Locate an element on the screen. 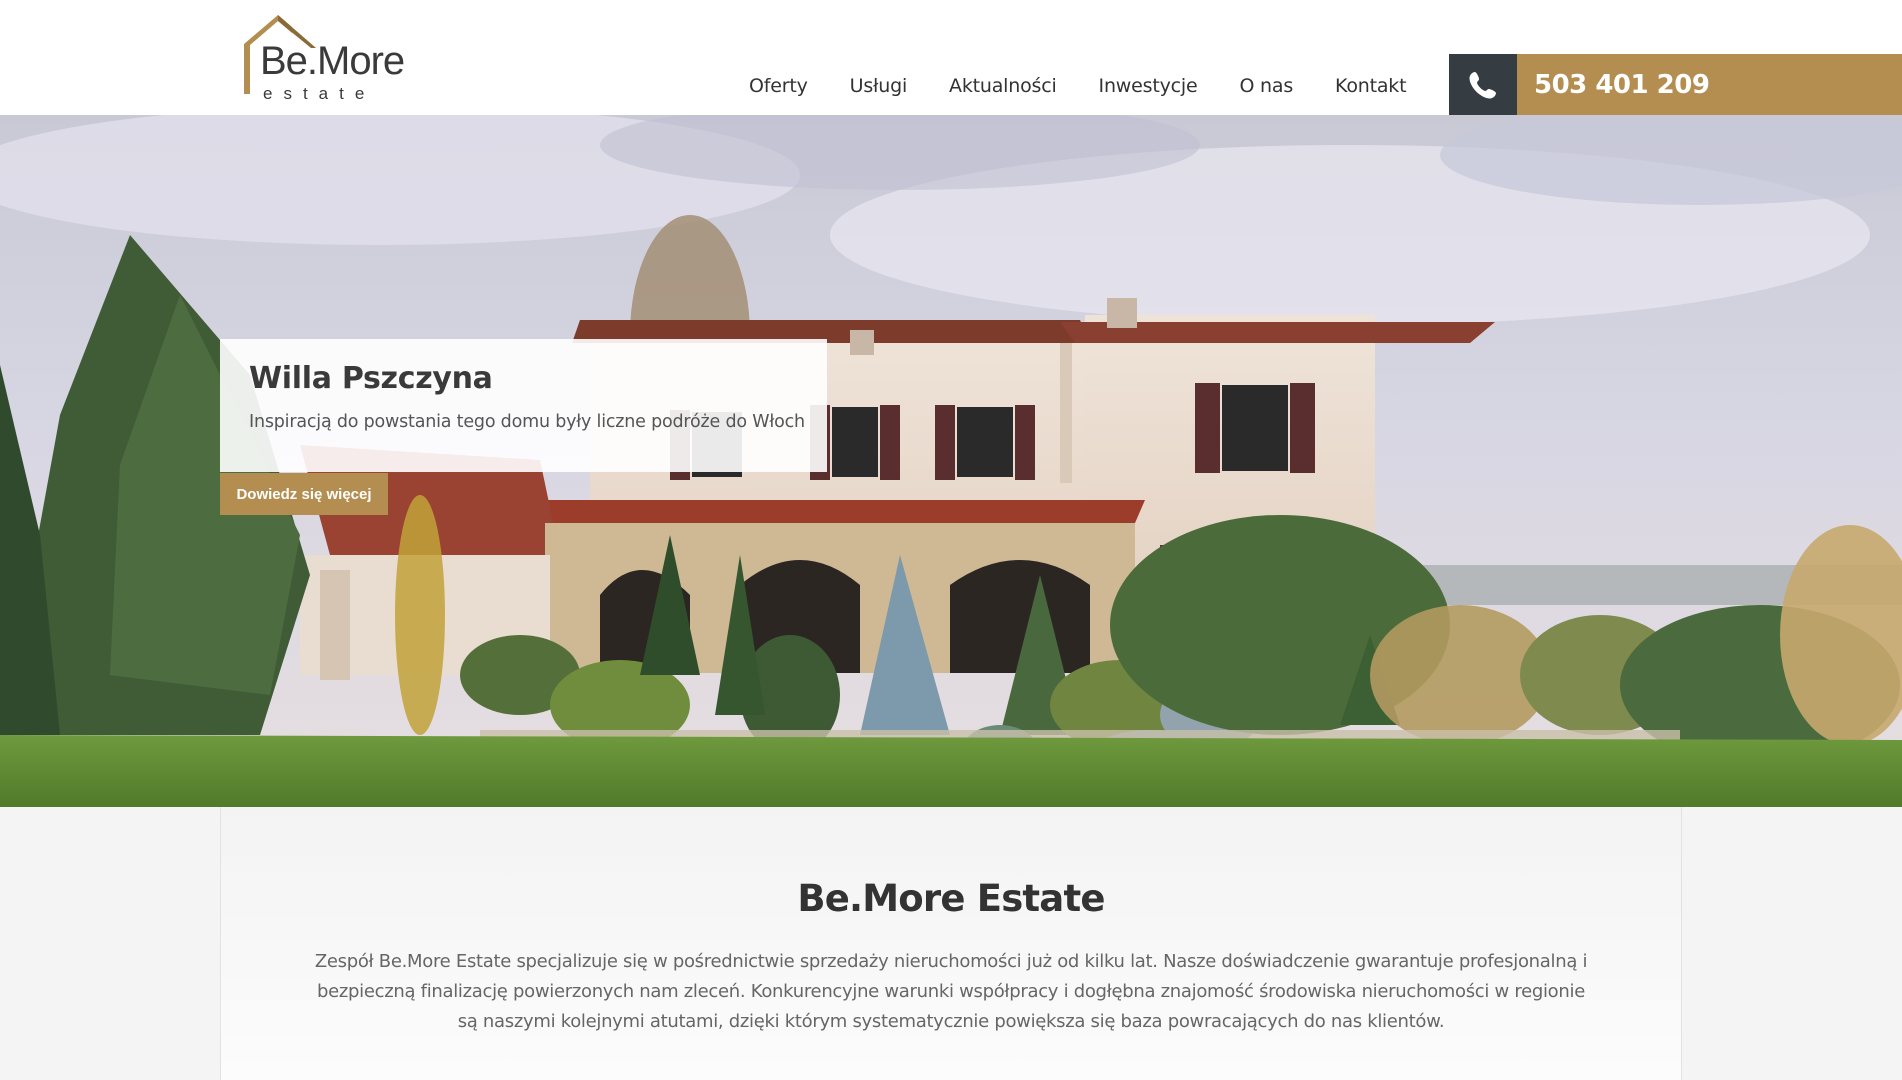  nav-uslugi: Usługi is located at coordinates (879, 86).